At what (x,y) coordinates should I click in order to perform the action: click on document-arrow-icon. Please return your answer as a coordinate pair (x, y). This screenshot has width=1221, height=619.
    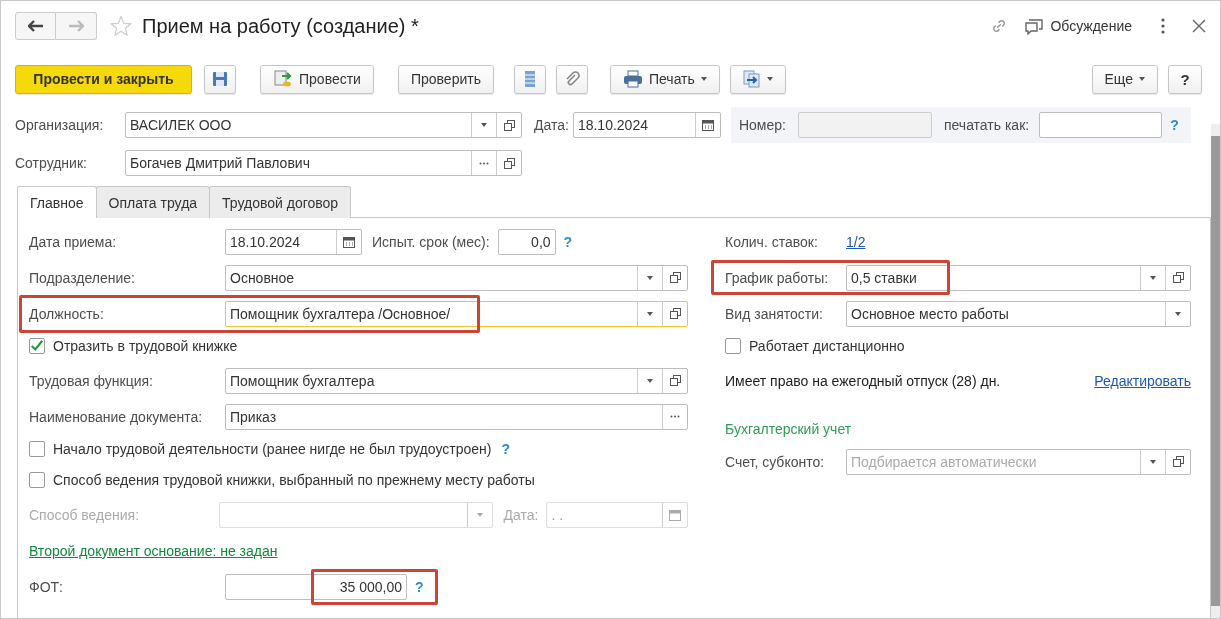
    Looking at the image, I should click on (751, 79).